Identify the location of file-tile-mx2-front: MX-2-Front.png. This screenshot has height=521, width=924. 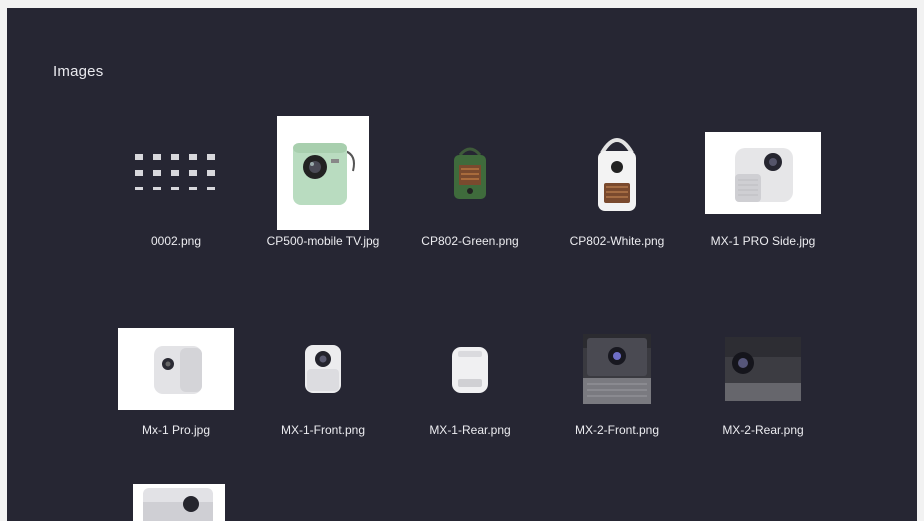
(617, 379).